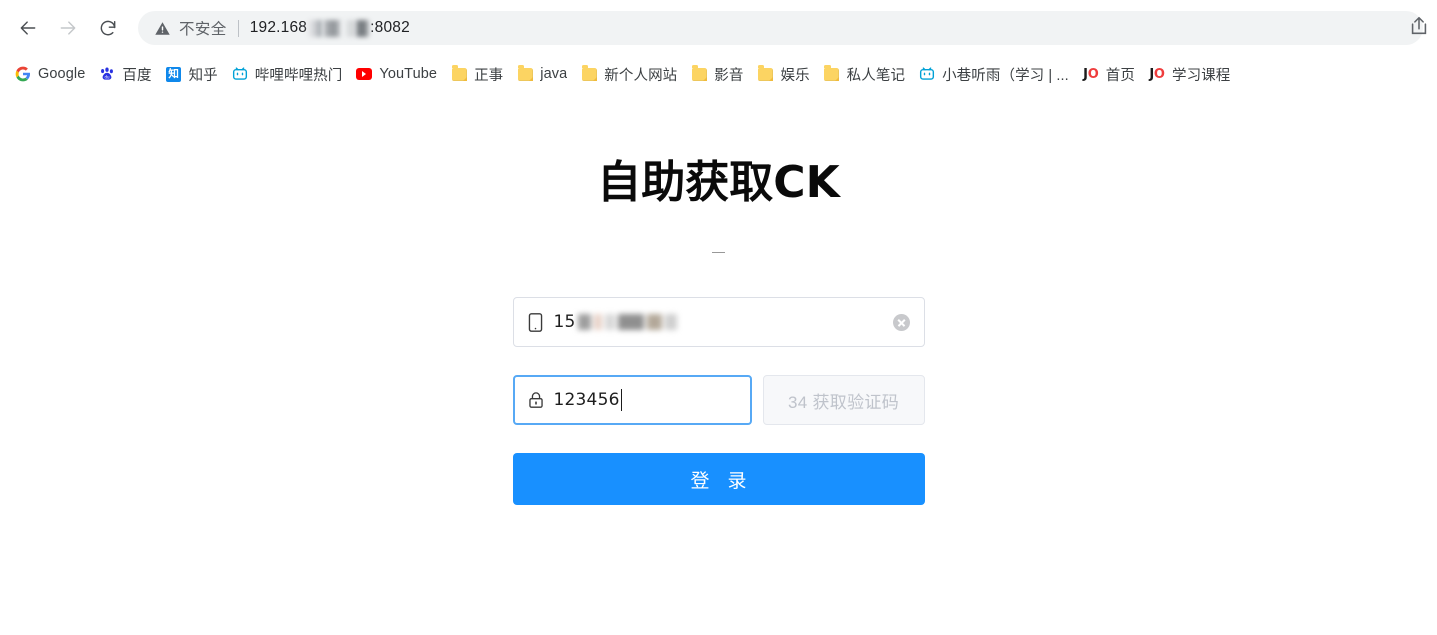  Describe the element at coordinates (780, 28) in the screenshot. I see `address-bar: 不安全 192.168 :8082` at that location.